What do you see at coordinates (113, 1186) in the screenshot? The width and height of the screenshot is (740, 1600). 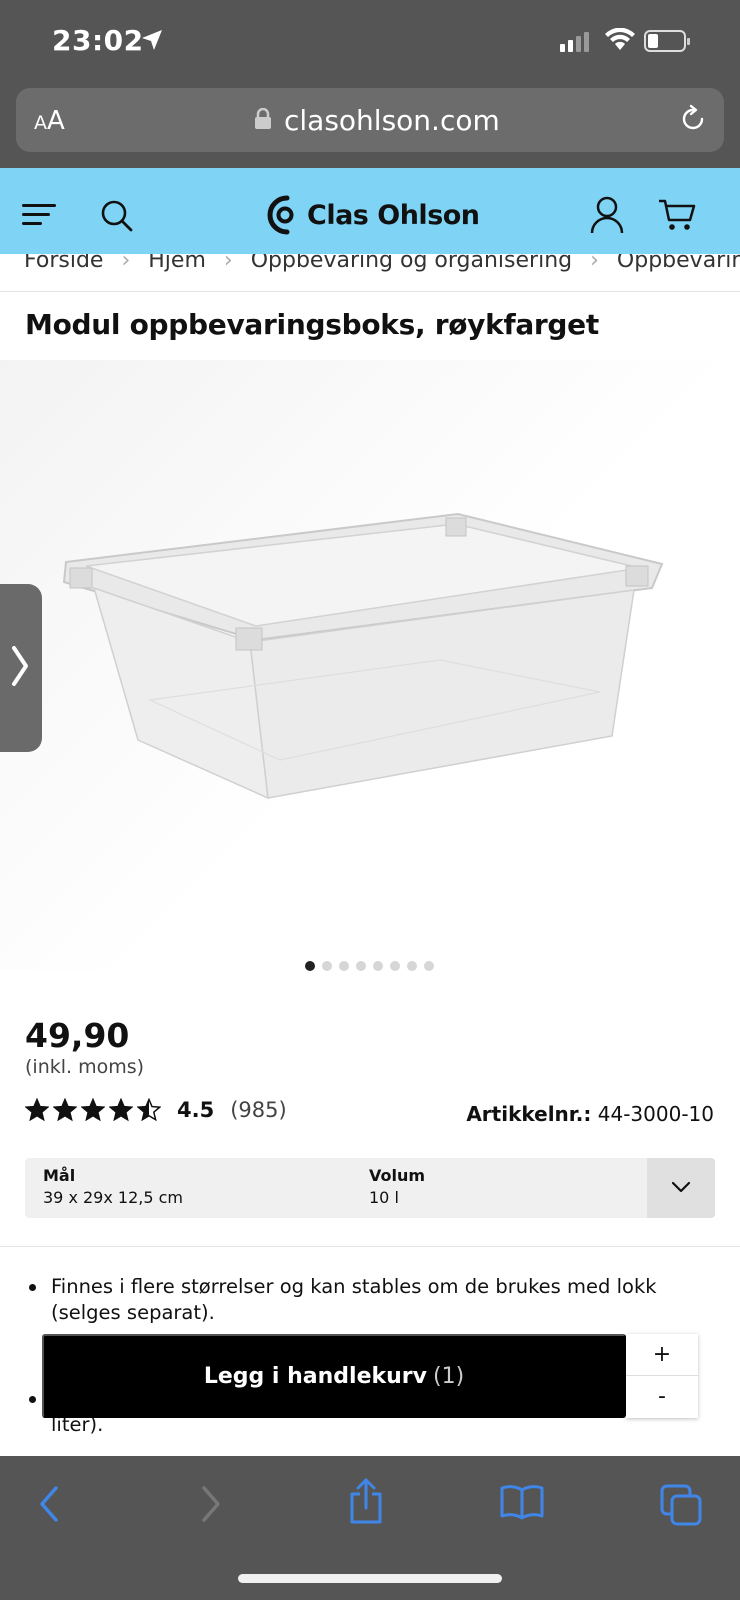 I see `variant-size: Mål 39 x 29x 12,5 cm` at bounding box center [113, 1186].